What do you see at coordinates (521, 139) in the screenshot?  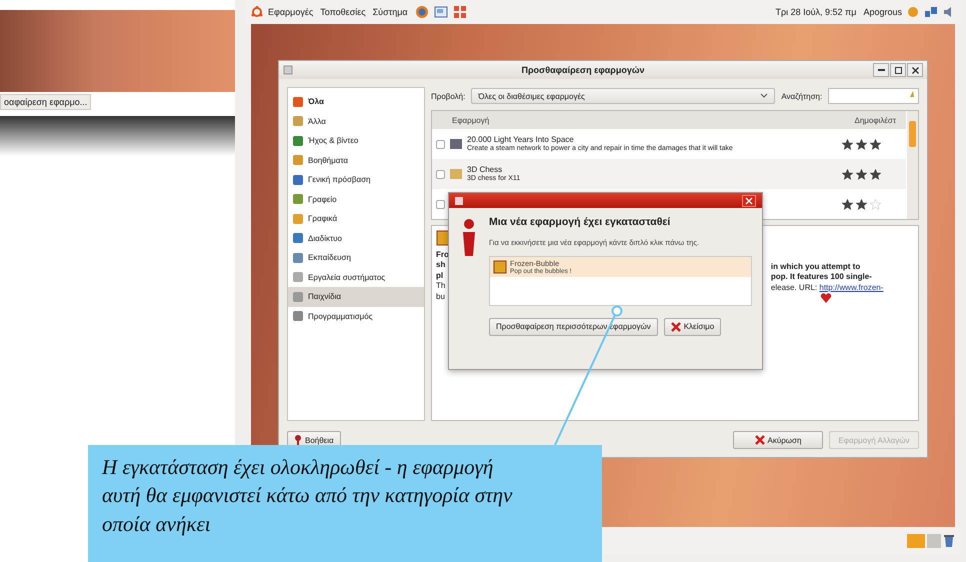 I see `app-name: 20.000 Light Years Into Space` at bounding box center [521, 139].